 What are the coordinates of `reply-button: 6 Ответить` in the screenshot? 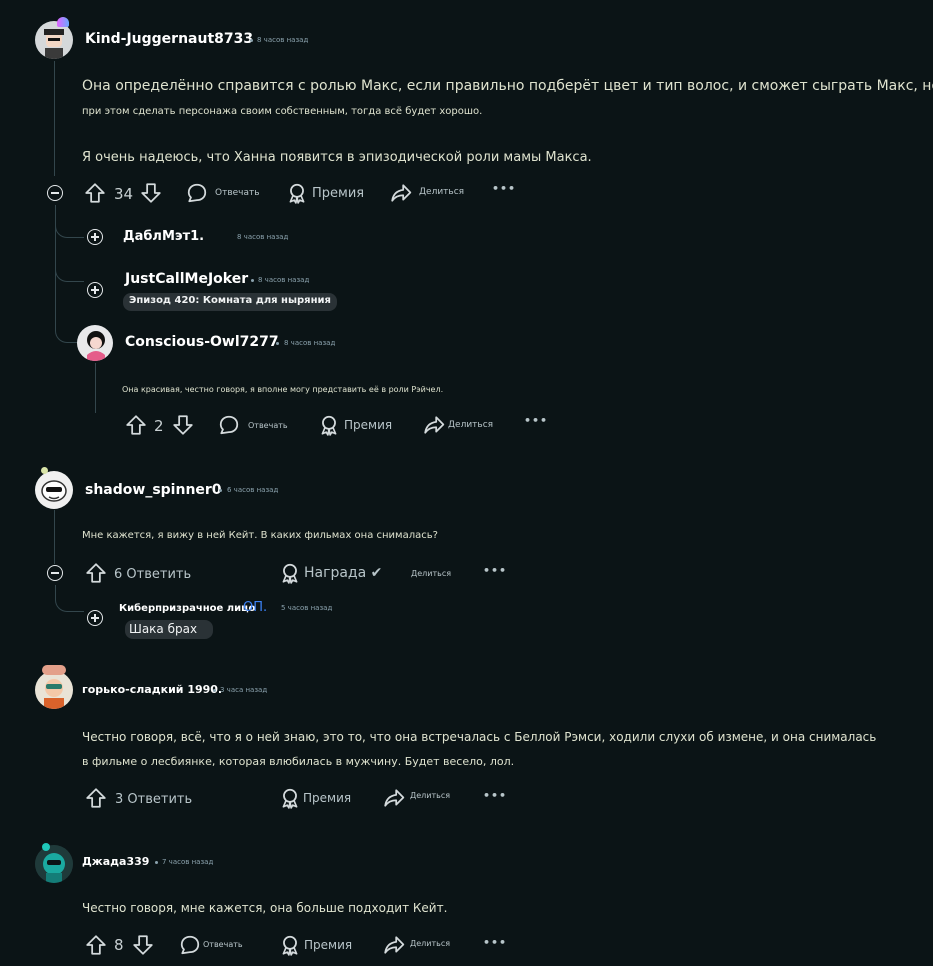 It's located at (152, 574).